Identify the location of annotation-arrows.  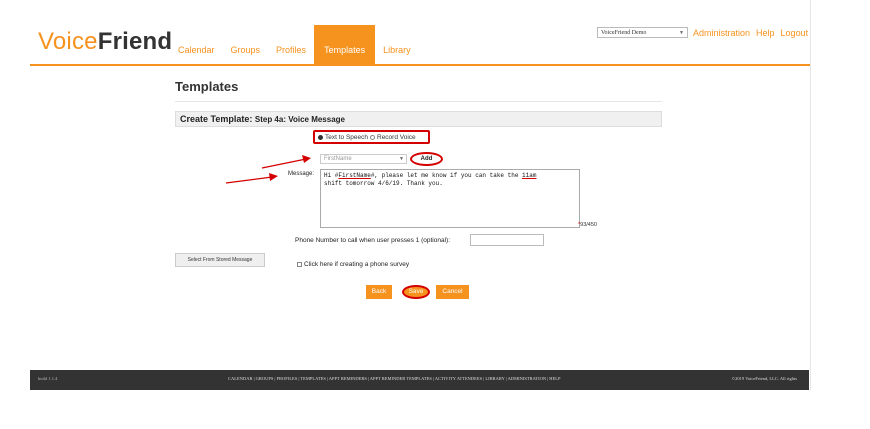
(268, 169).